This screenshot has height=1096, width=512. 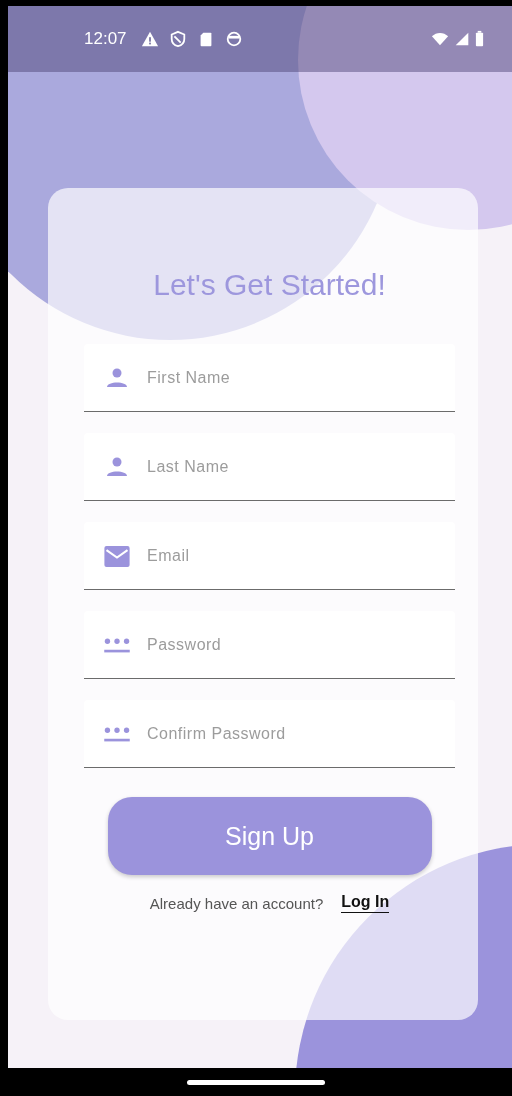 I want to click on input-field: First Name, so click(x=269, y=378).